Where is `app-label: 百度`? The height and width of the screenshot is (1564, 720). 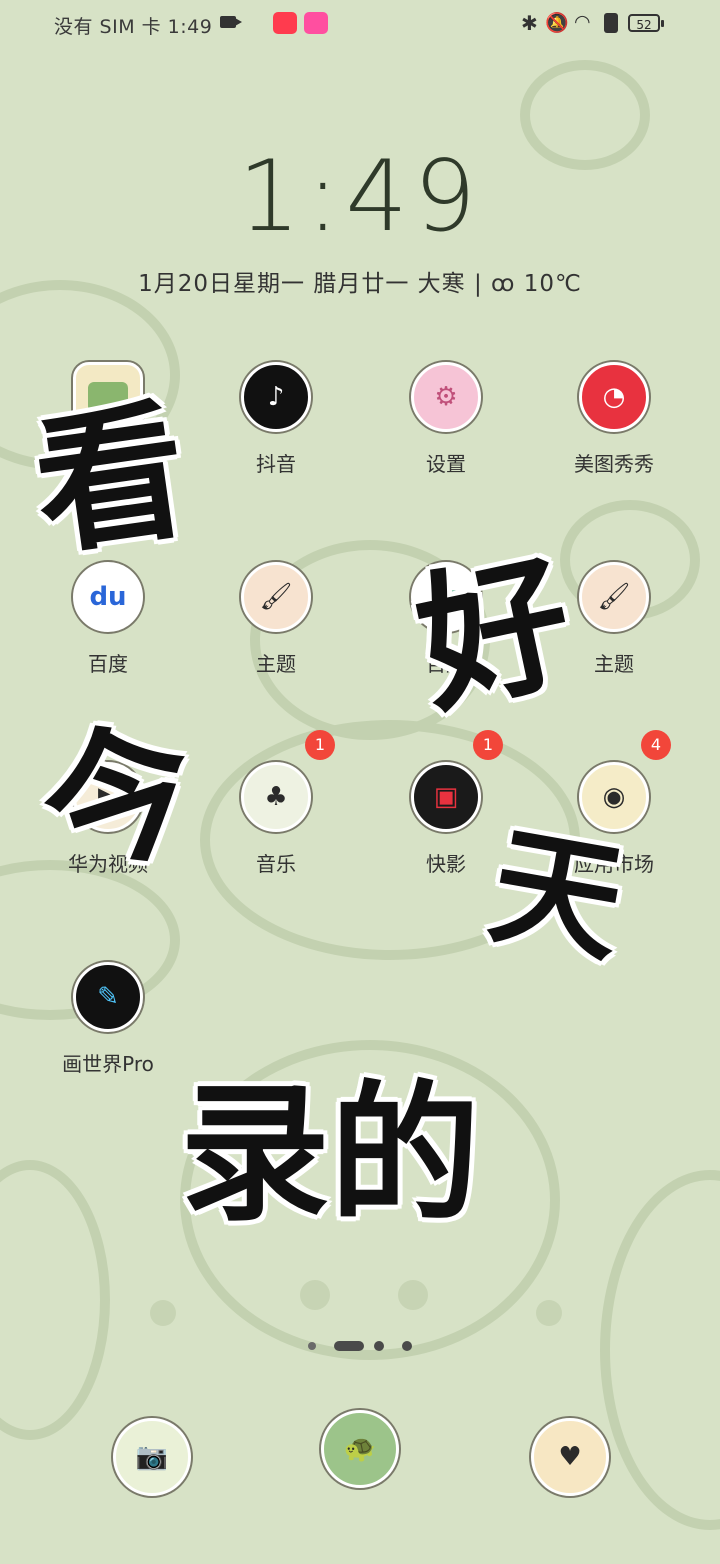 app-label: 百度 is located at coordinates (108, 664).